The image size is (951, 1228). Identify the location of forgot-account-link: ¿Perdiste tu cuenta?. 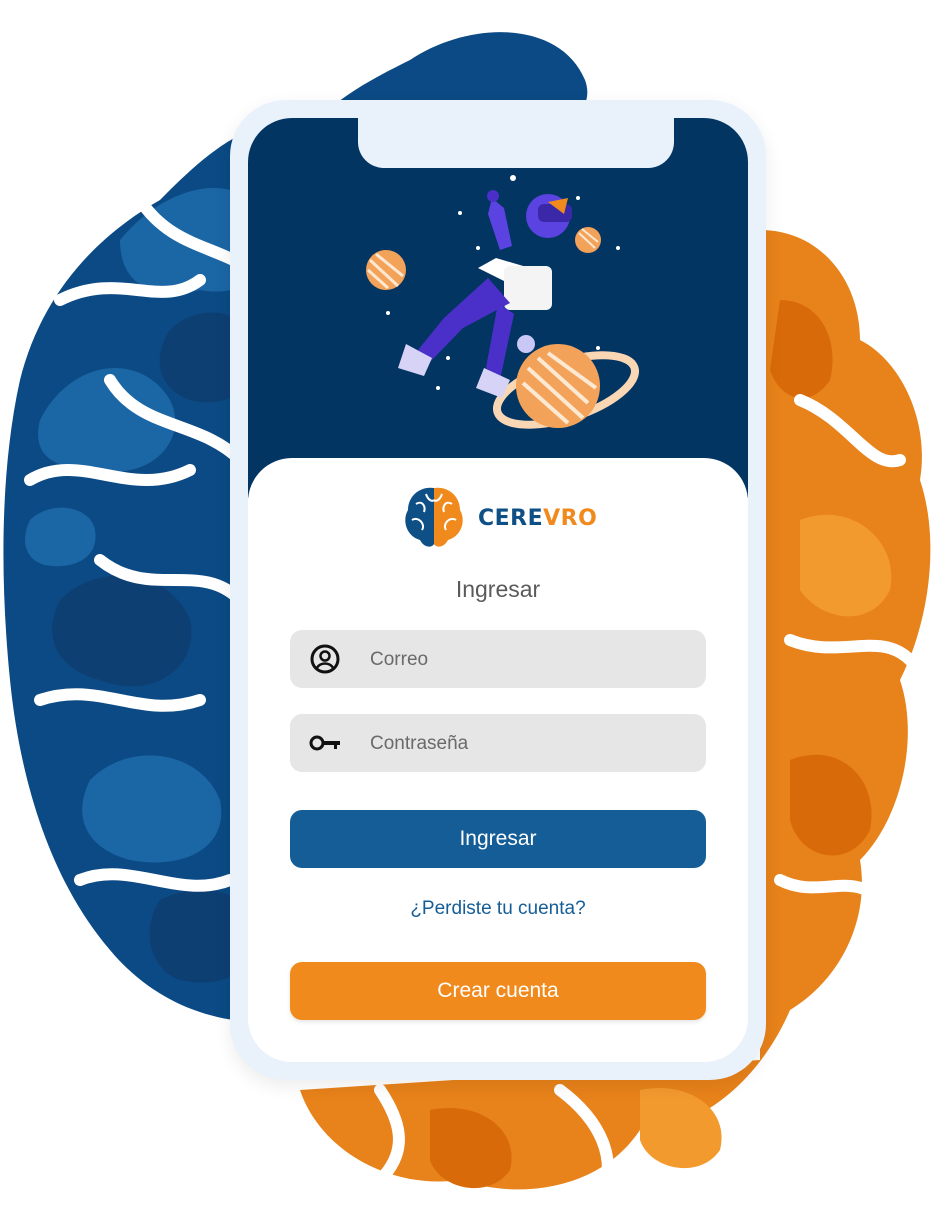
(498, 909).